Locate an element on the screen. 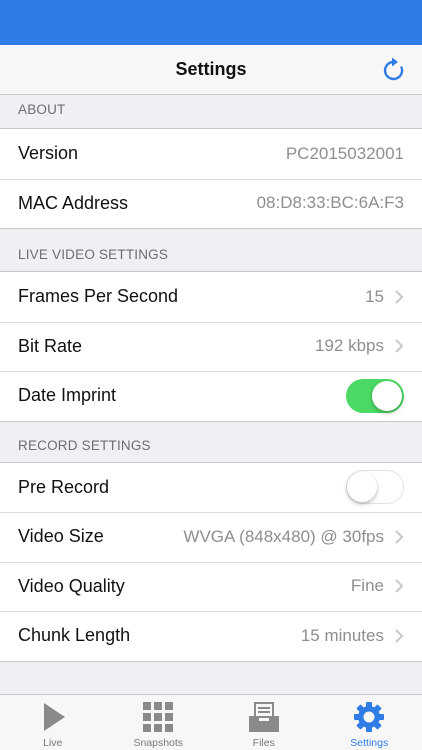  tab-files: Files is located at coordinates (264, 722).